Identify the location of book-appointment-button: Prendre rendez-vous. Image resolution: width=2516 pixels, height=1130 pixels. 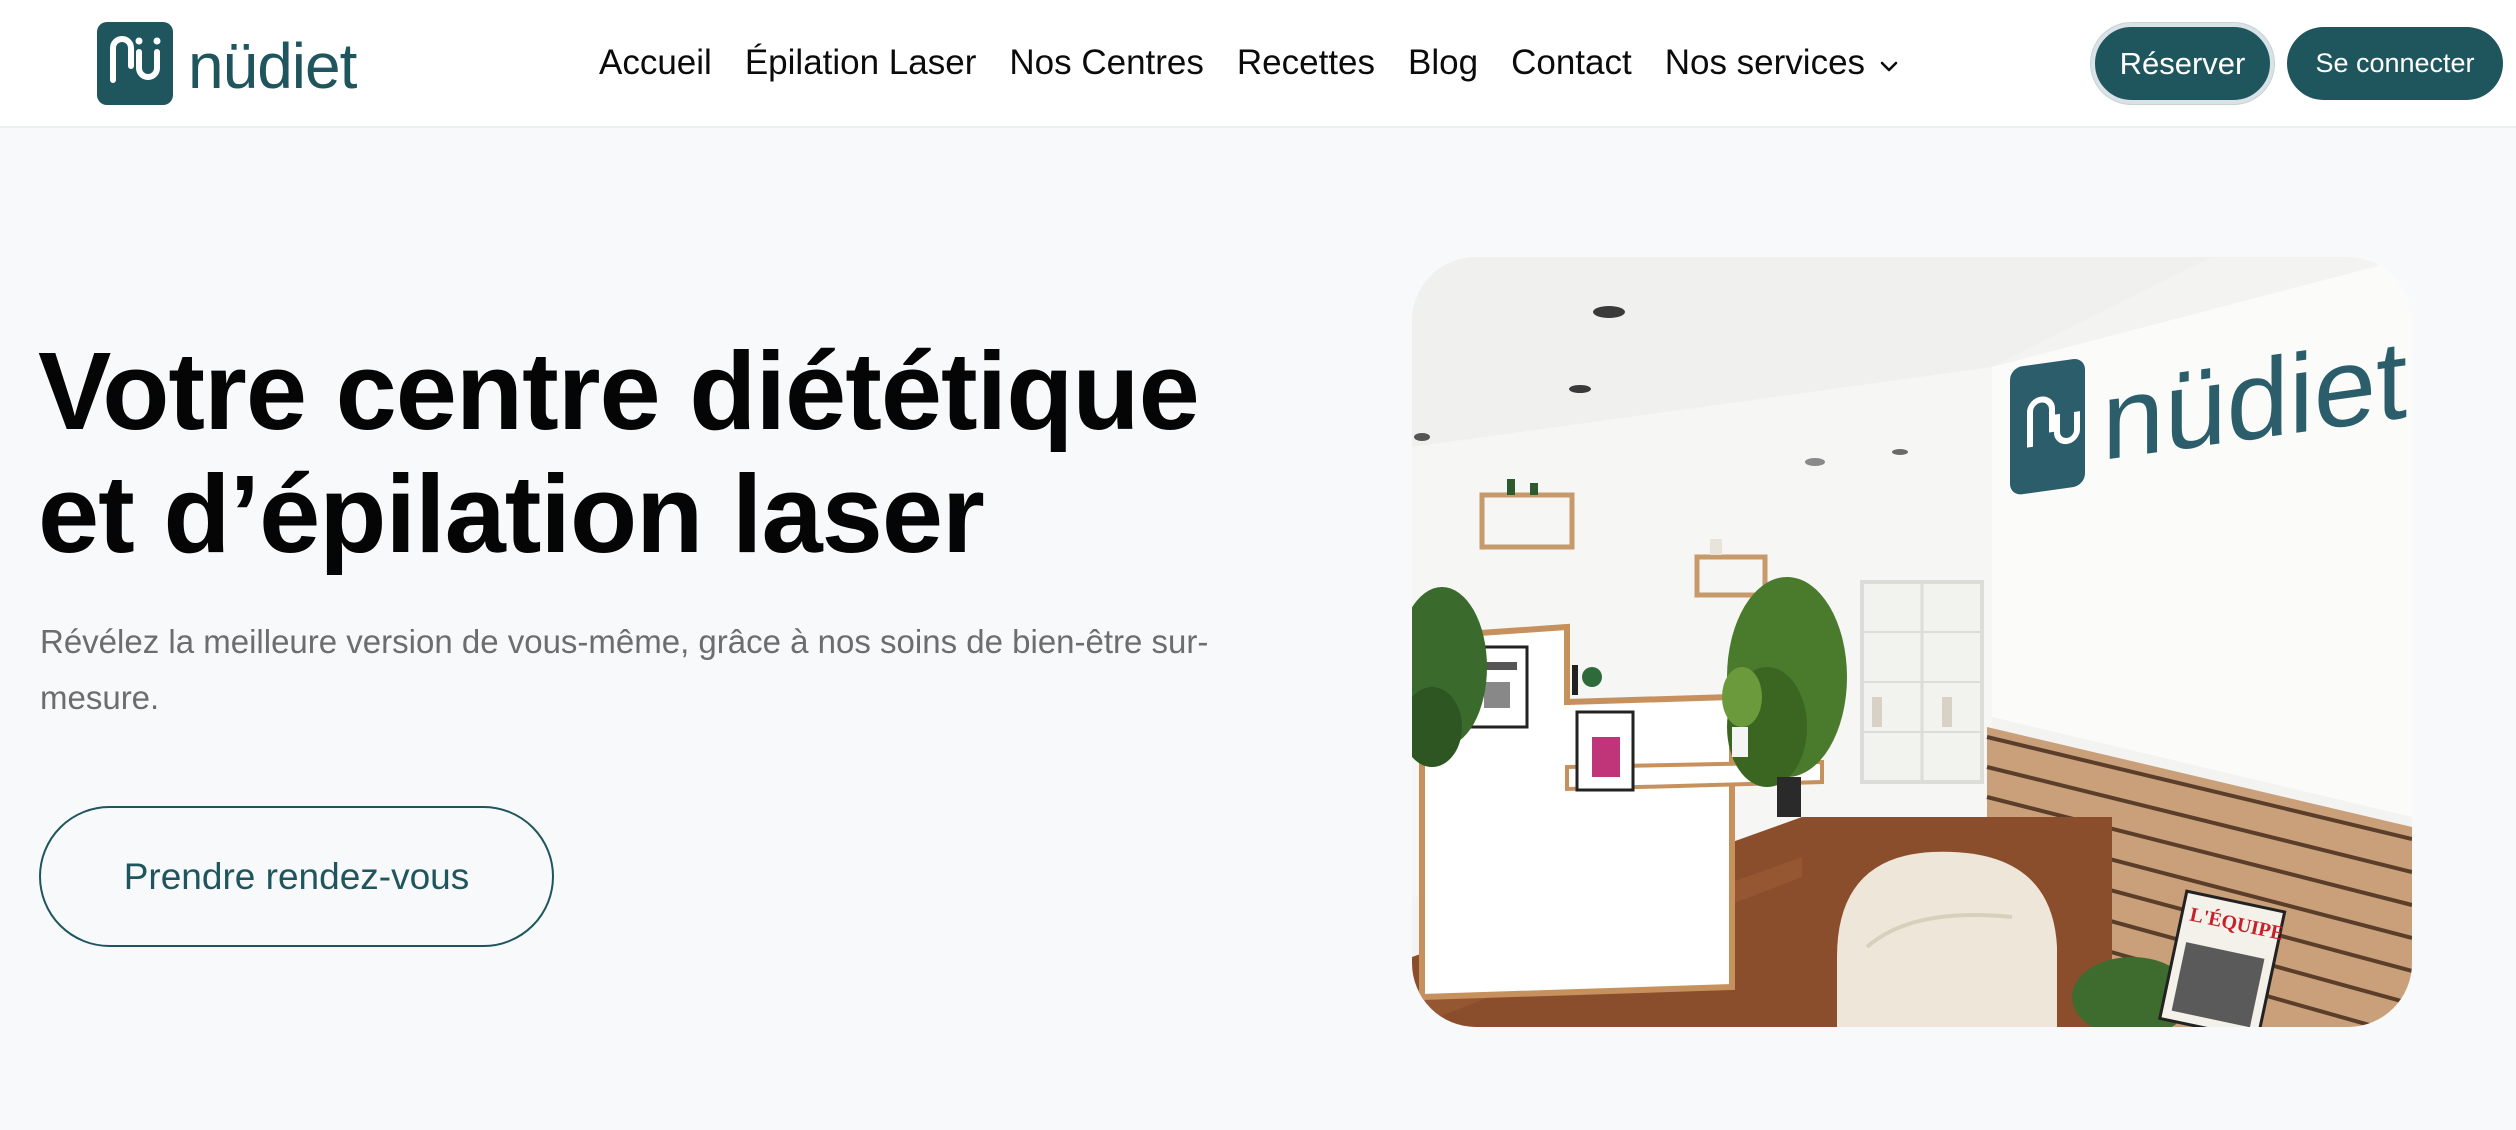
(296, 876).